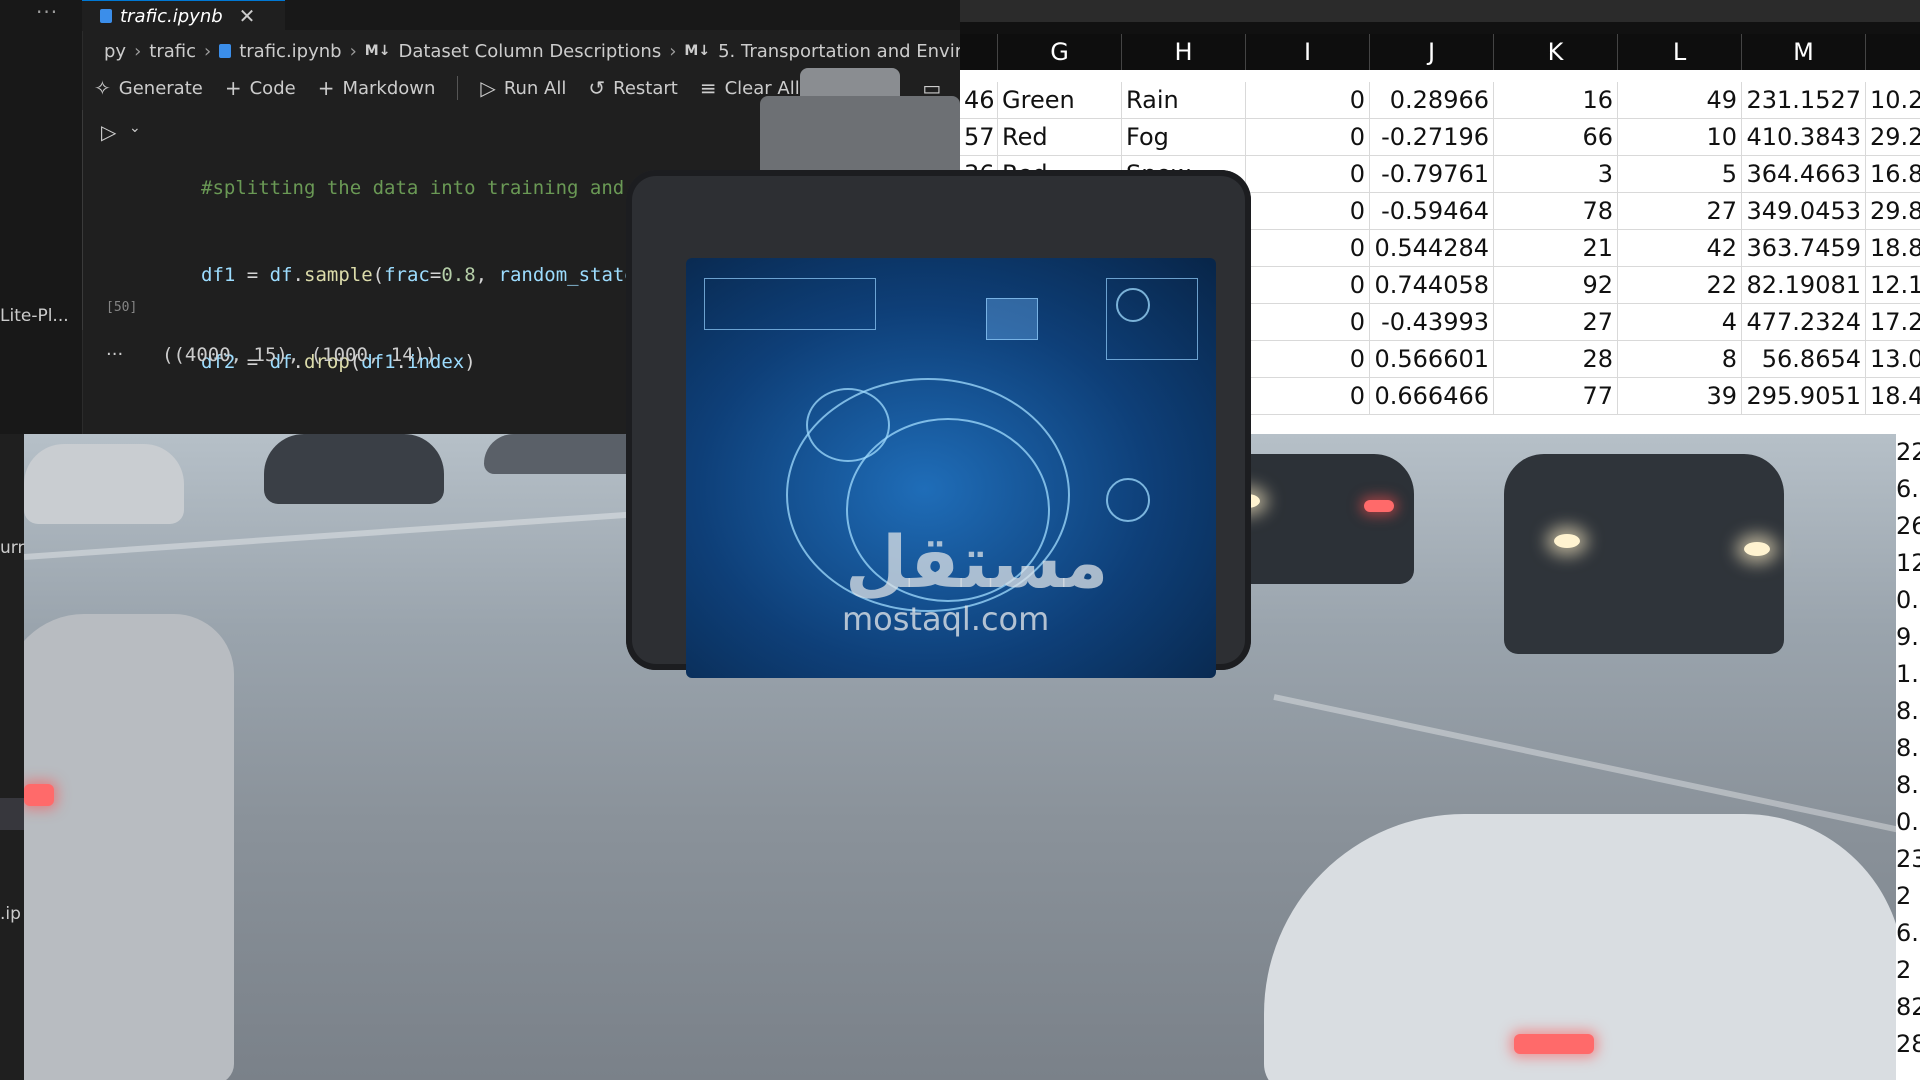 Image resolution: width=1920 pixels, height=1080 pixels. Describe the element at coordinates (1804, 174) in the screenshot. I see `cell-m: 364.4663` at that location.